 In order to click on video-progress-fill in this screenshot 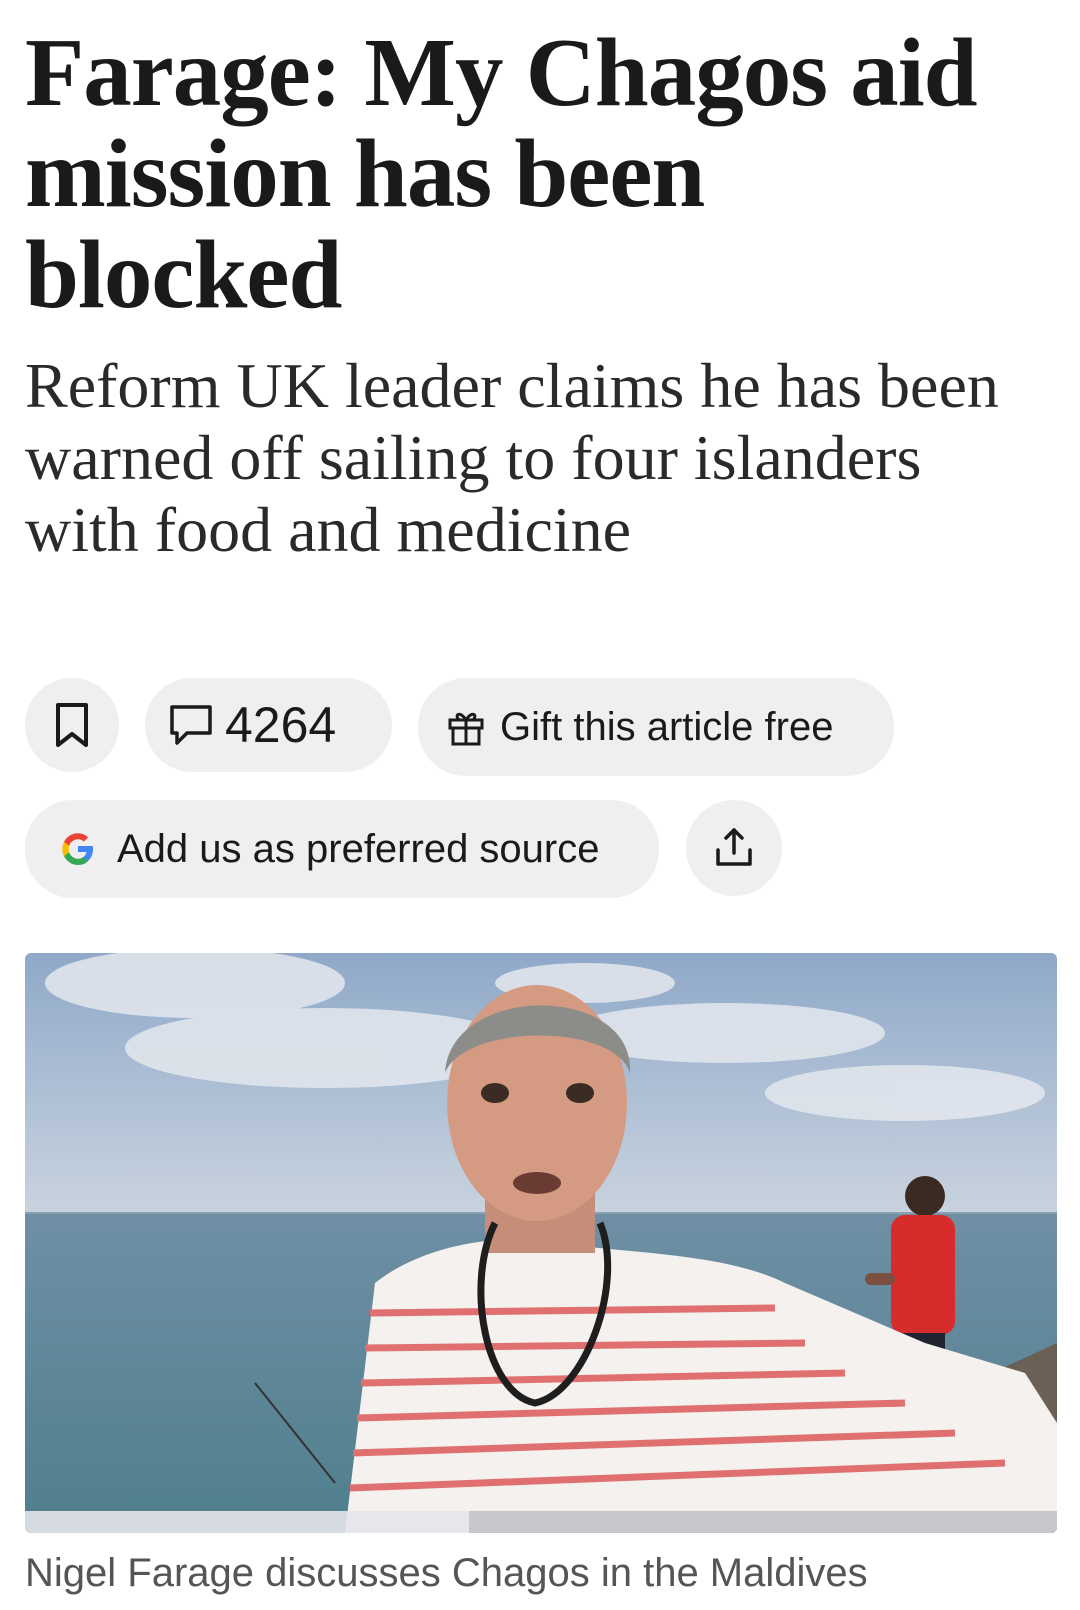, I will do `click(247, 1522)`.